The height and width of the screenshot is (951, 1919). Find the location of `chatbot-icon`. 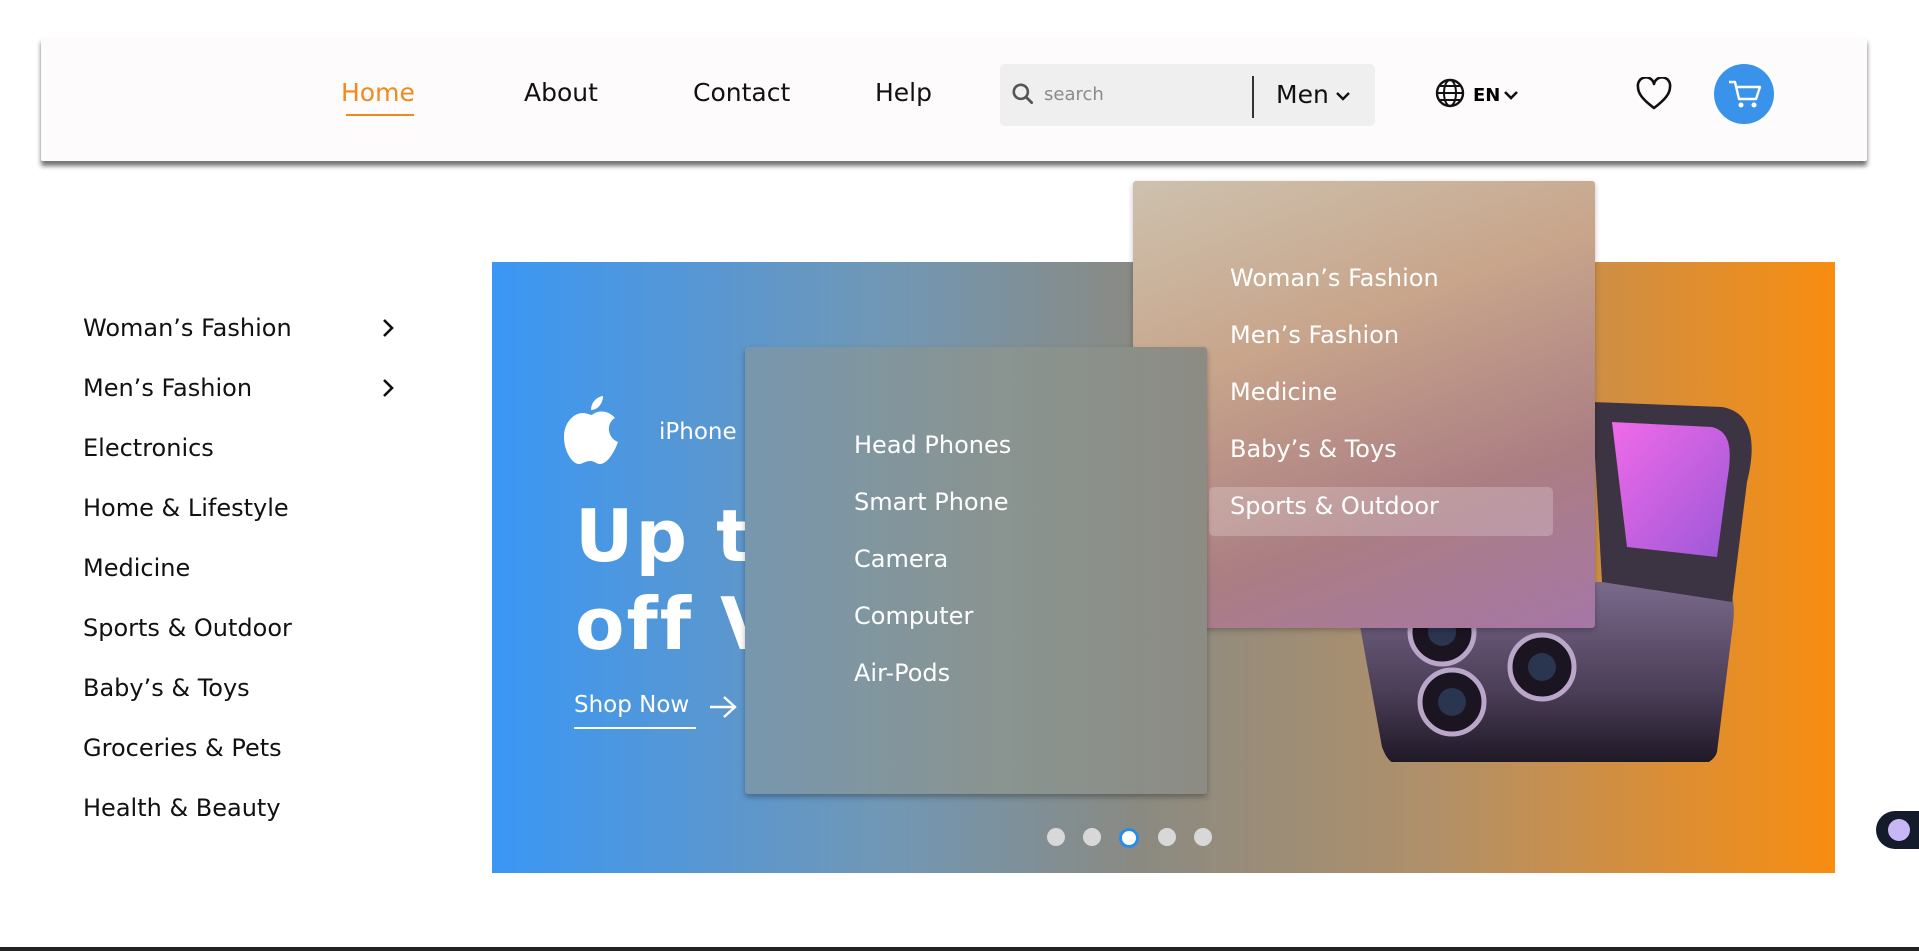

chatbot-icon is located at coordinates (1899, 830).